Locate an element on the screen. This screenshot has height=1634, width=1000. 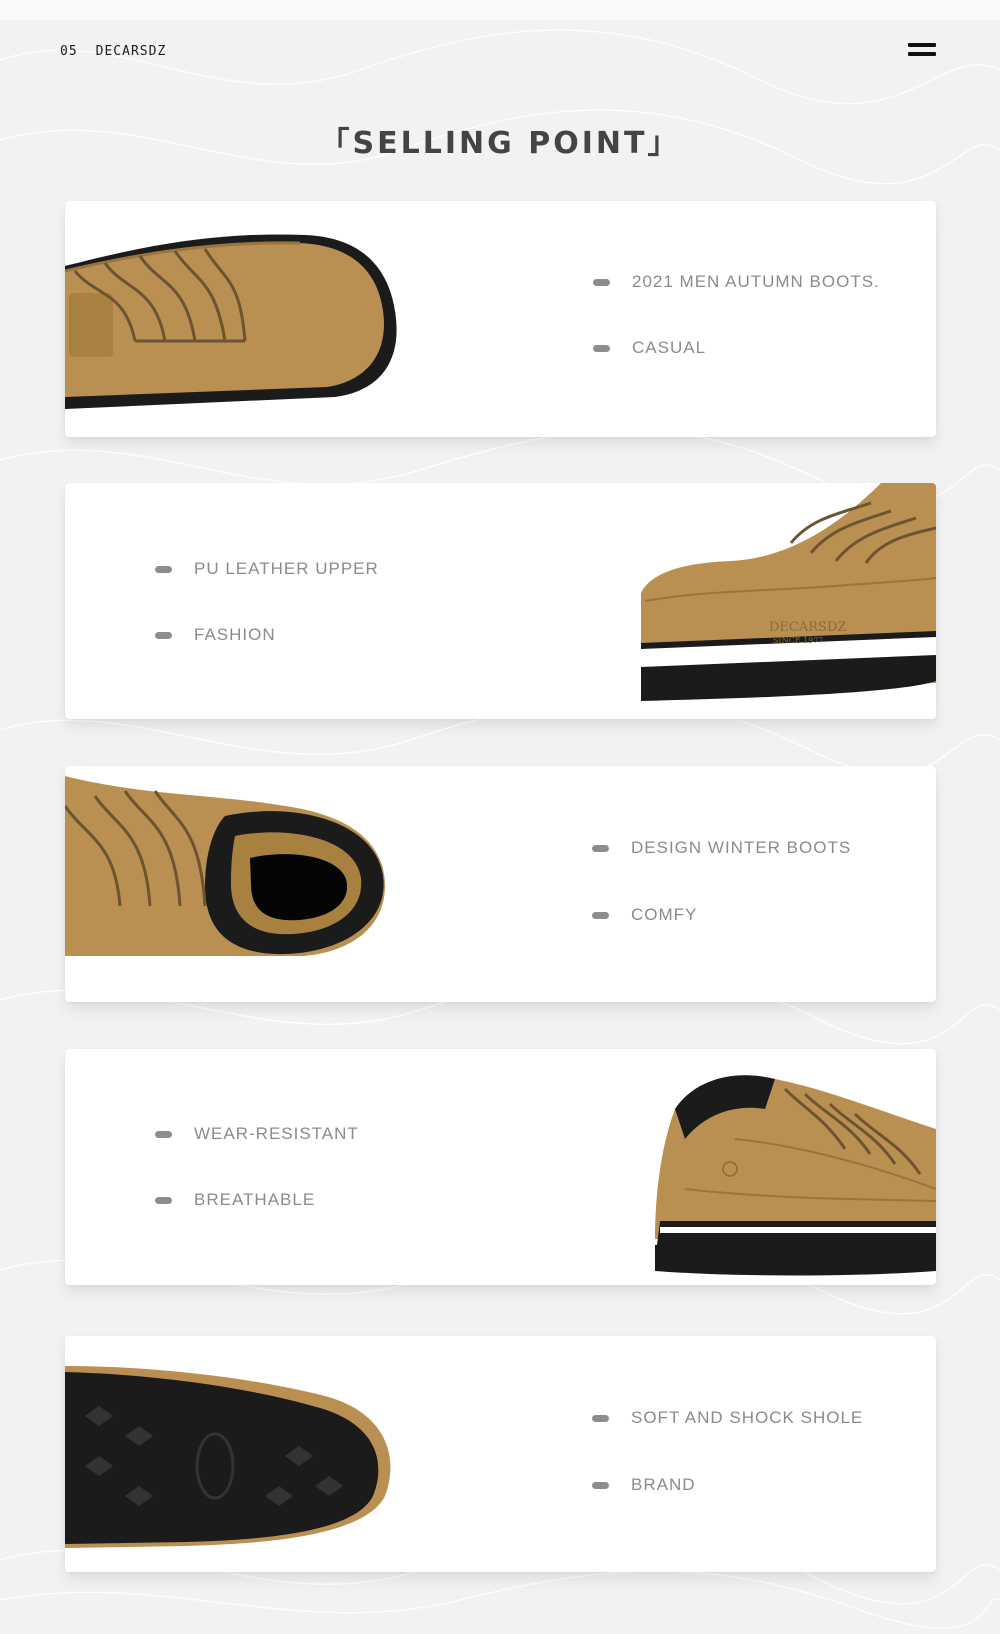
hamburger-menu-icon is located at coordinates (922, 51).